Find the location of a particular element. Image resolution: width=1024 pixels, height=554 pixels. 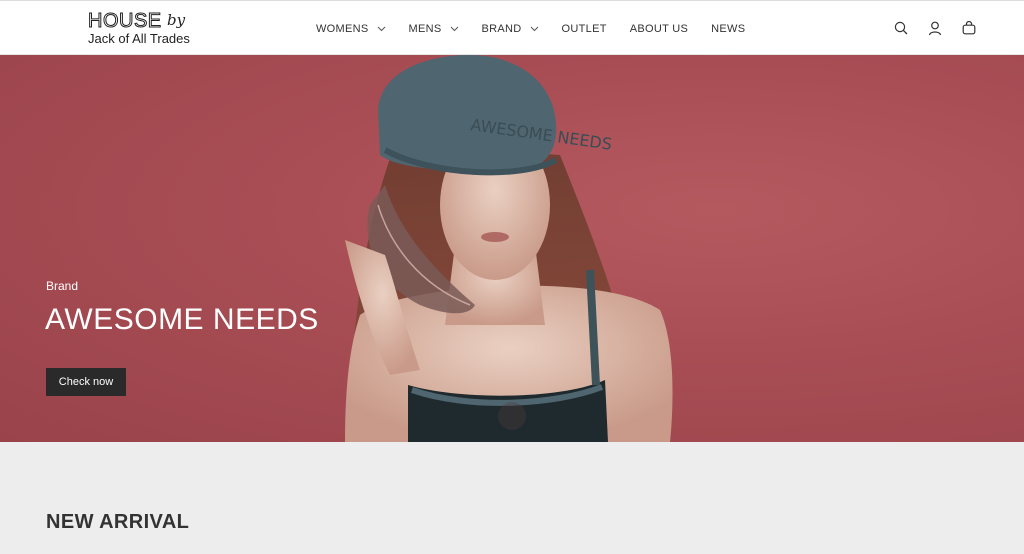

cursor-indicator is located at coordinates (512, 416).